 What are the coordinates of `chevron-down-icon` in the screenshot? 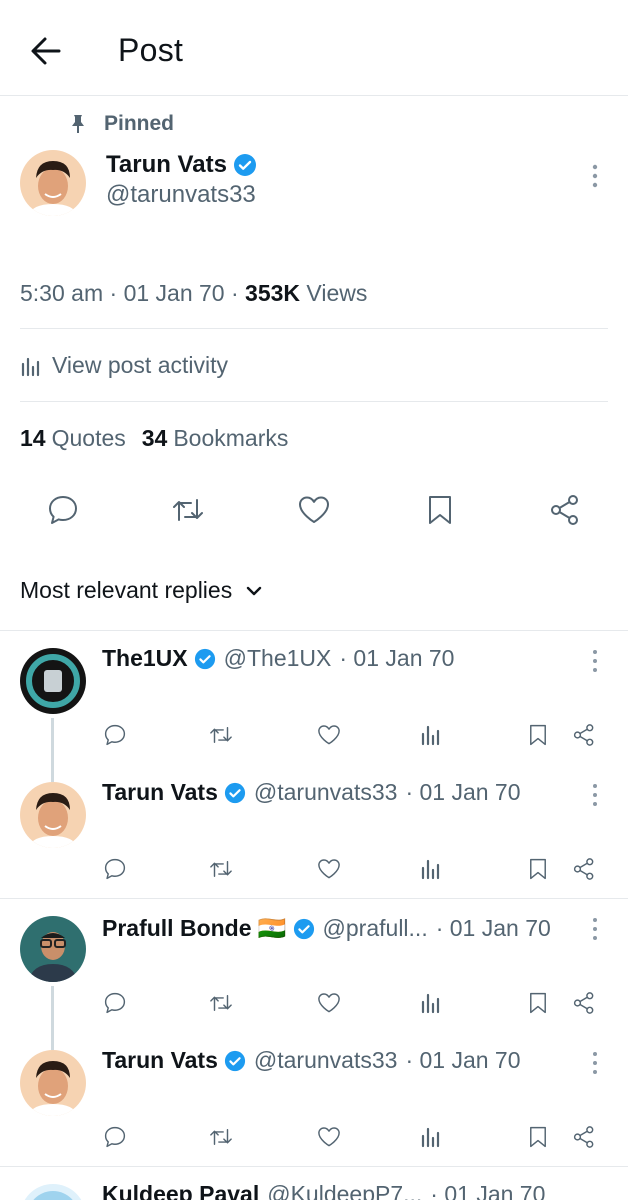 It's located at (254, 591).